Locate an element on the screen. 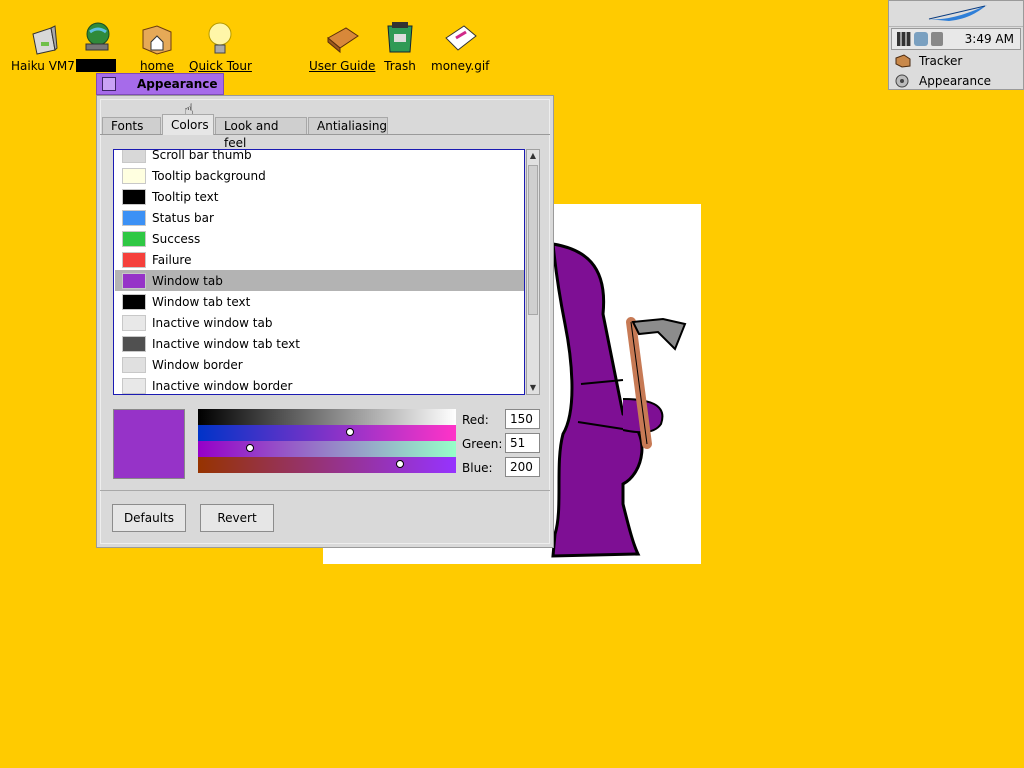 This screenshot has width=1024, height=768. desktop-icon-trash: Trash is located at coordinates (400, 46).